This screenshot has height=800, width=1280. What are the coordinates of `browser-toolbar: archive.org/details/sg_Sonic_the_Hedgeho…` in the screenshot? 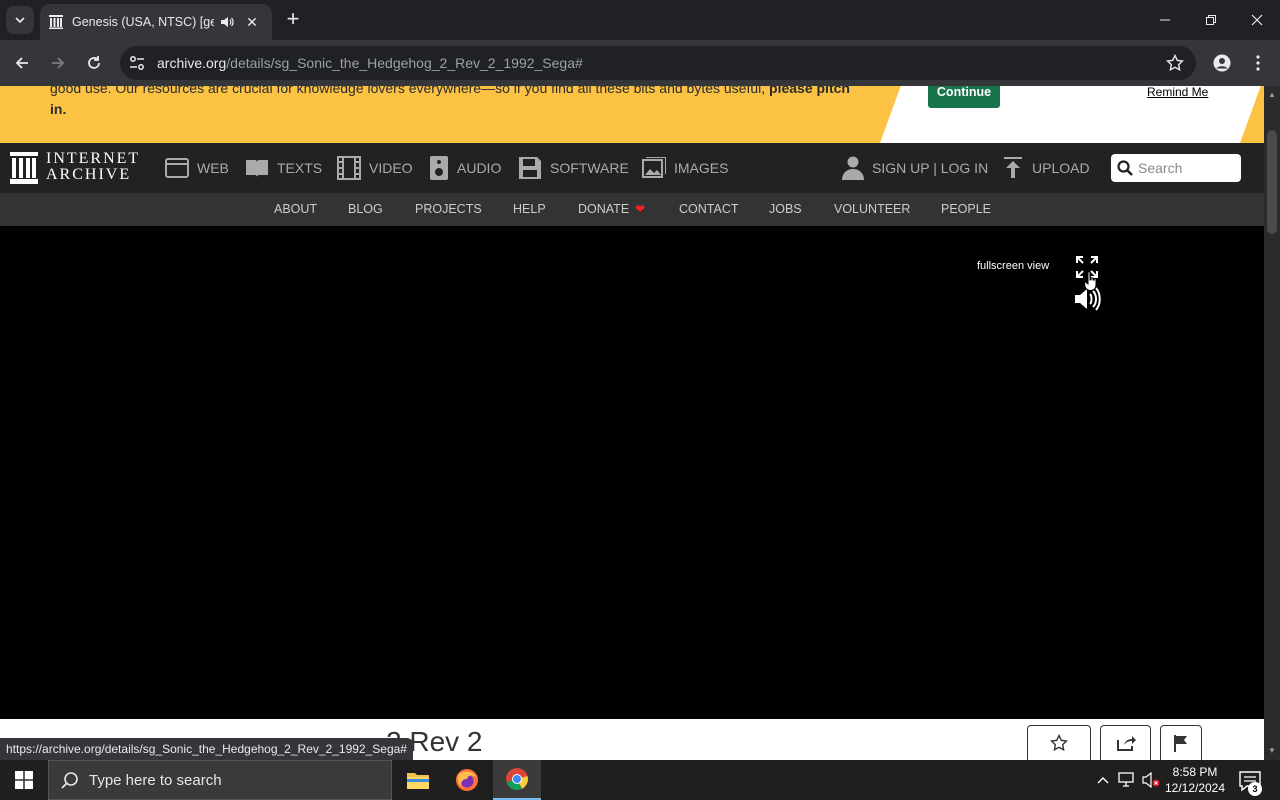 It's located at (640, 63).